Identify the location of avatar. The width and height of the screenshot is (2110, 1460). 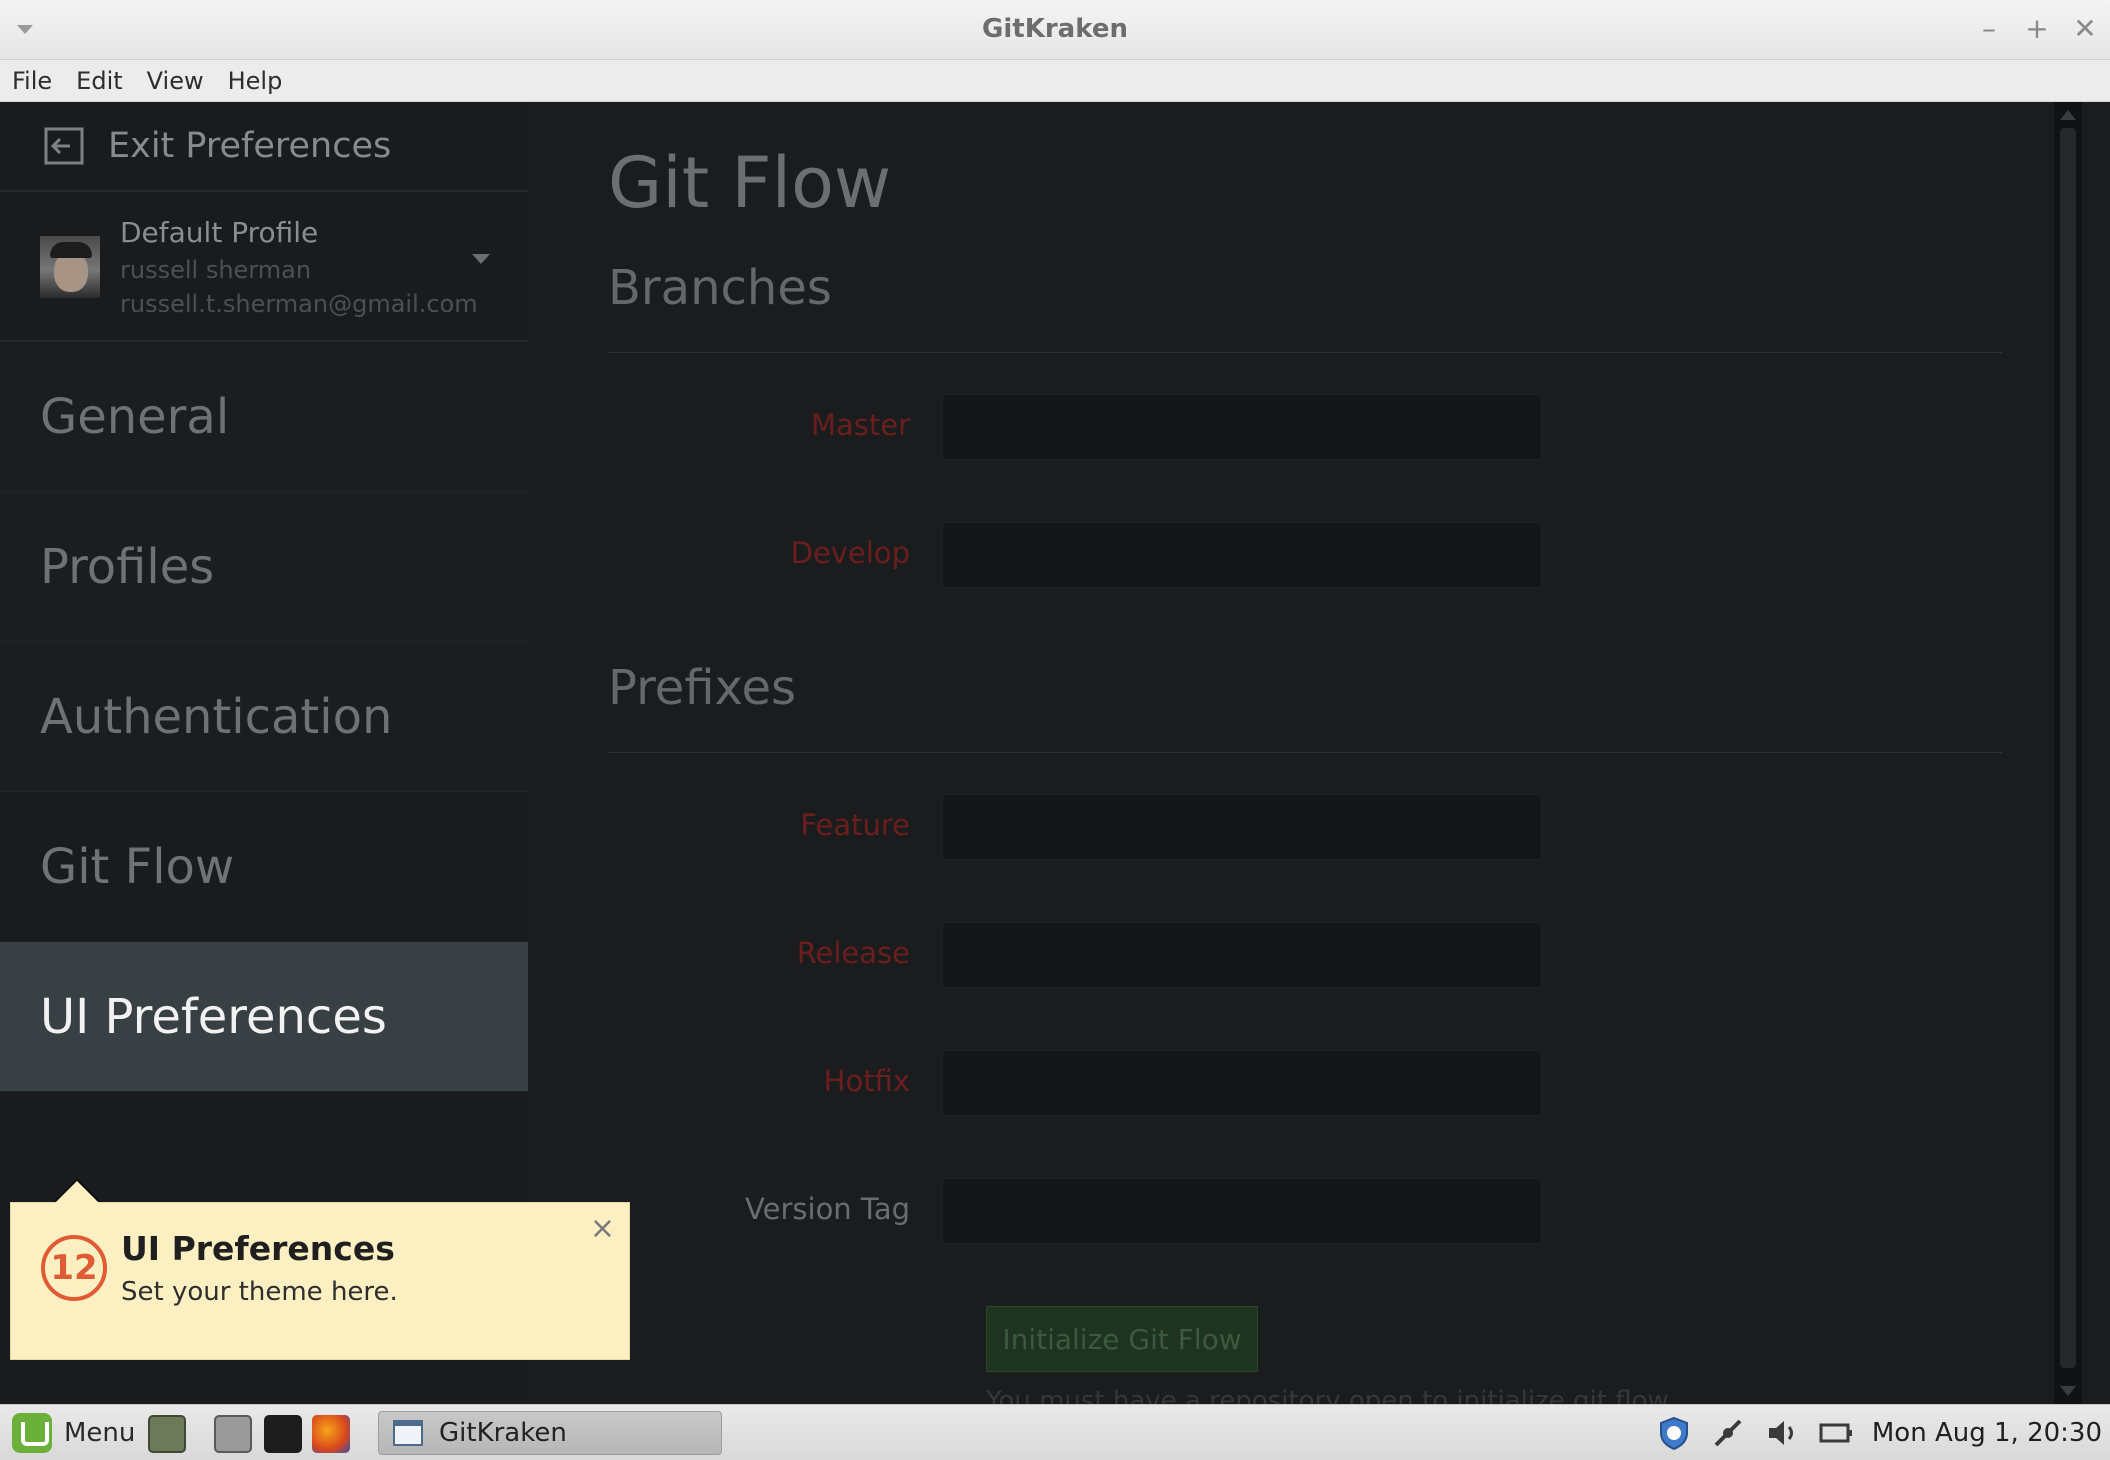
(70, 267).